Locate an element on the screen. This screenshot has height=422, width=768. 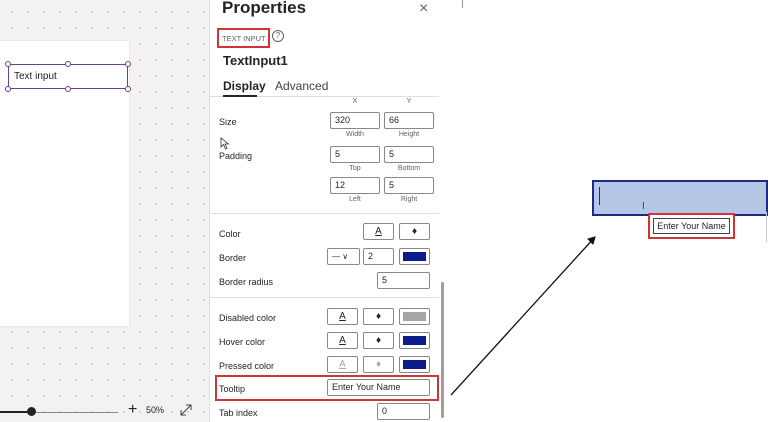
hover-text-color-button: A is located at coordinates (342, 340).